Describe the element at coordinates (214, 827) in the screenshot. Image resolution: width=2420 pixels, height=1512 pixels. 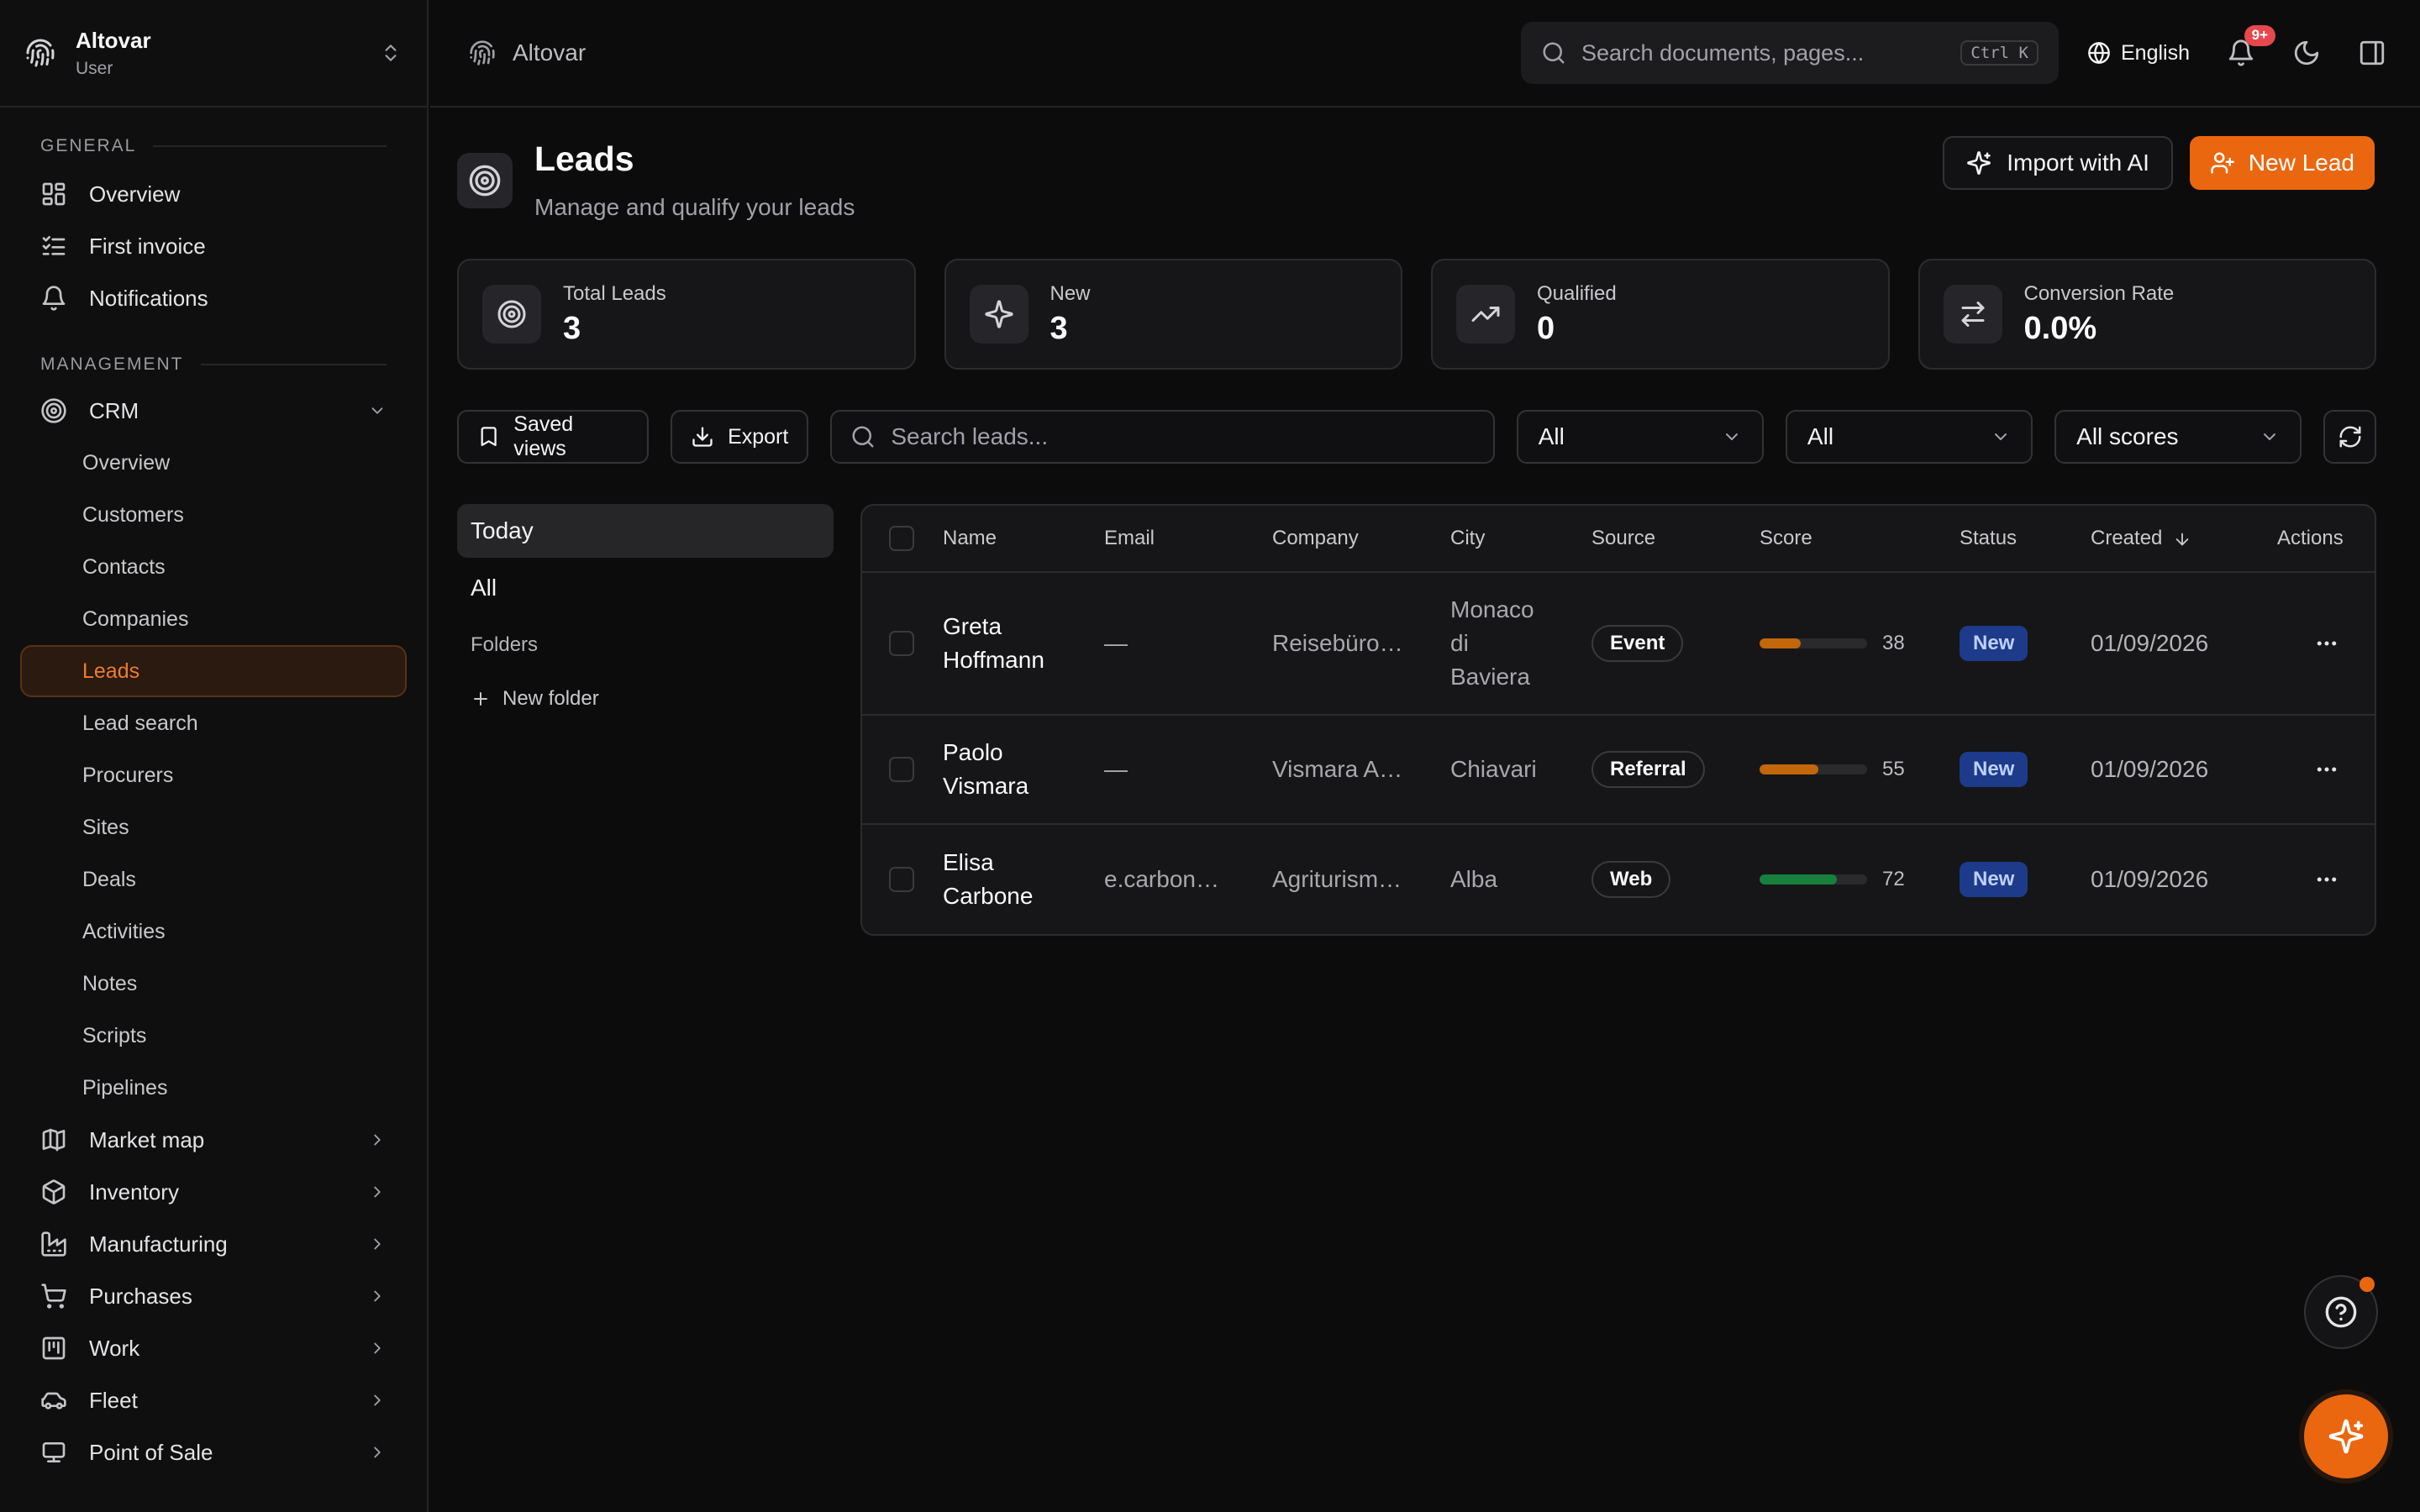
I see `crm-item-sites: Sites` at that location.